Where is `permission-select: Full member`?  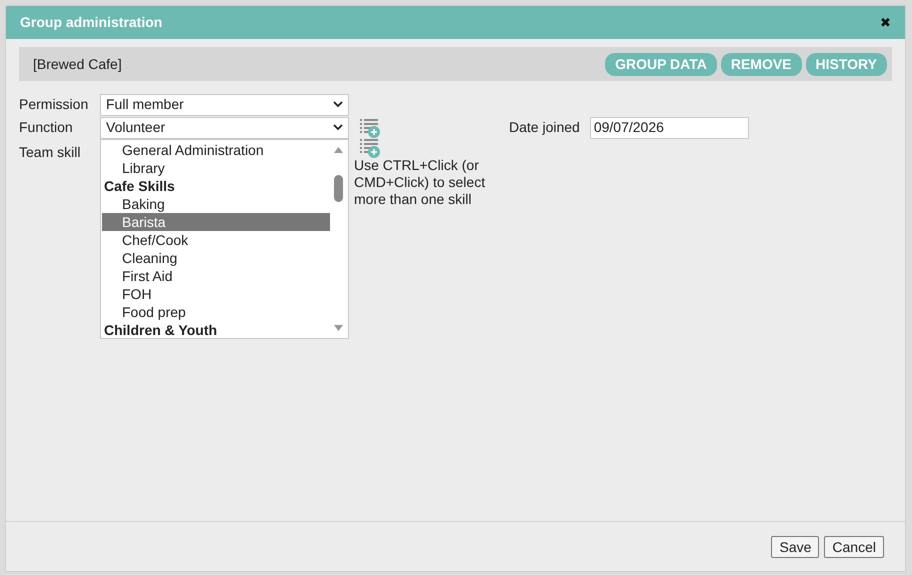
permission-select: Full member is located at coordinates (224, 105).